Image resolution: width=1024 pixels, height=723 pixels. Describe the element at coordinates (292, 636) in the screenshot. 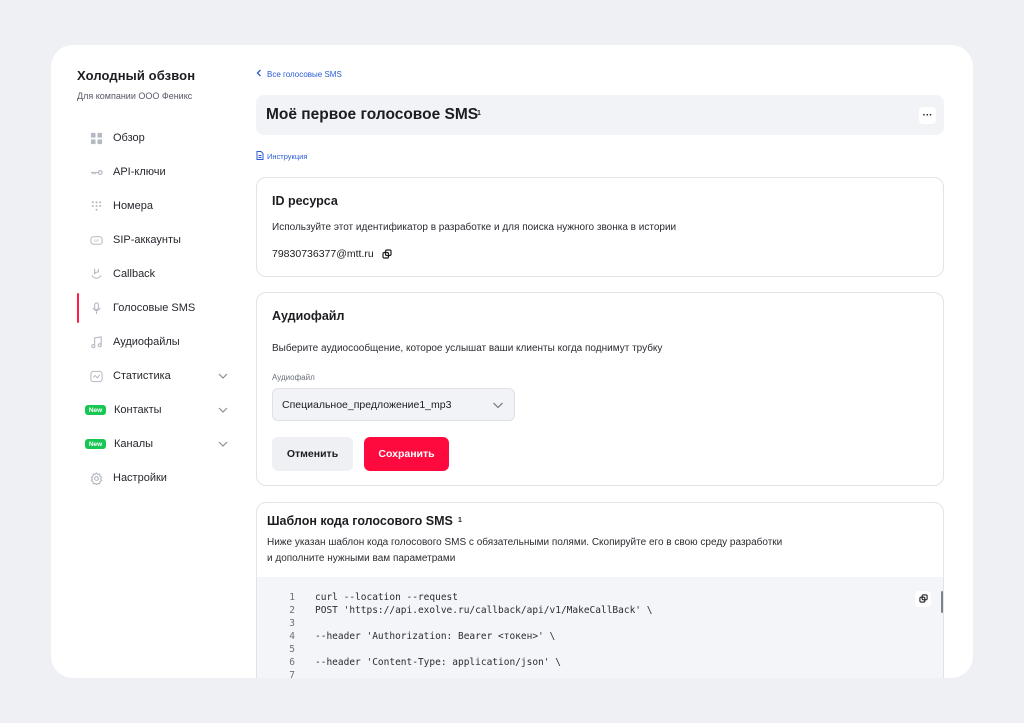

I see `line-number: 4` at that location.